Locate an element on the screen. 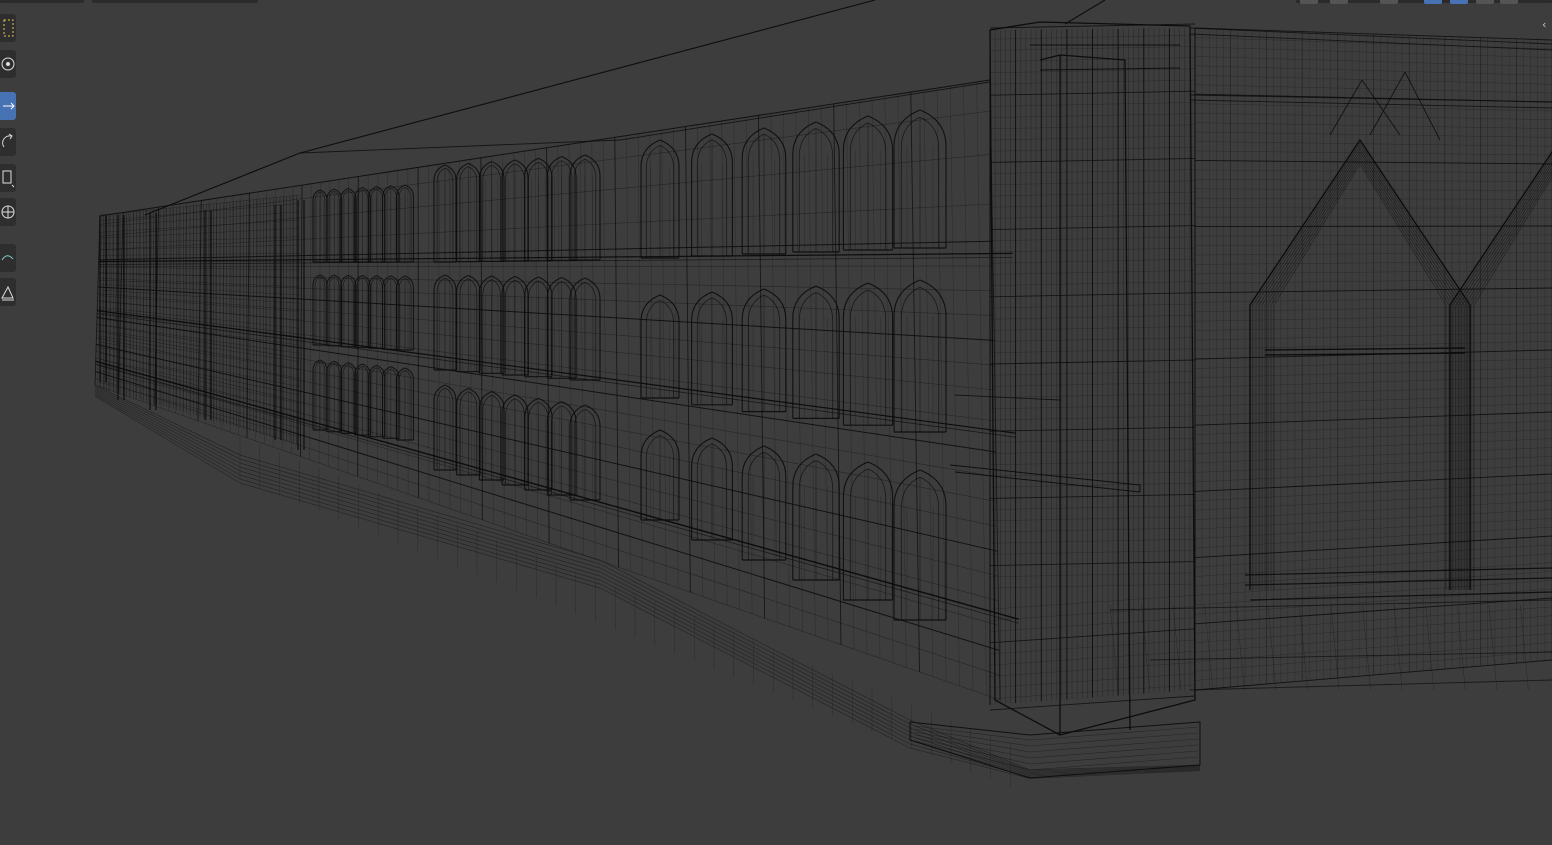 This screenshot has height=845, width=1552. gizmo-button is located at coordinates (1389, 2).